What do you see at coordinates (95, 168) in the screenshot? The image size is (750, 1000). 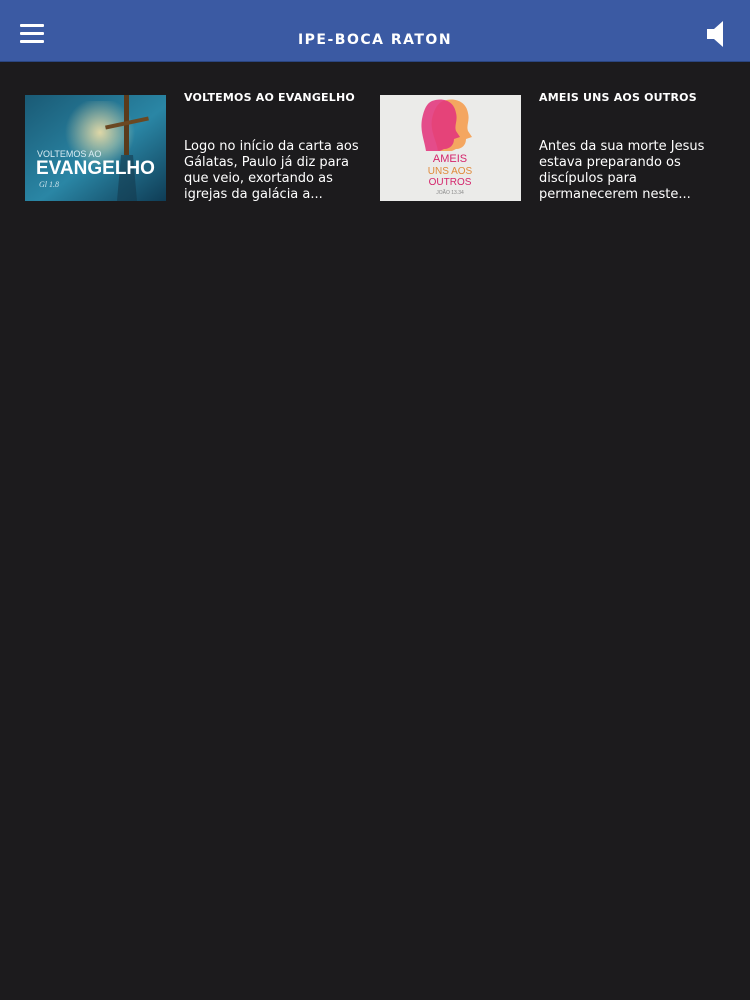 I see `thumbnail-caption-line2: EVANGELHO` at bounding box center [95, 168].